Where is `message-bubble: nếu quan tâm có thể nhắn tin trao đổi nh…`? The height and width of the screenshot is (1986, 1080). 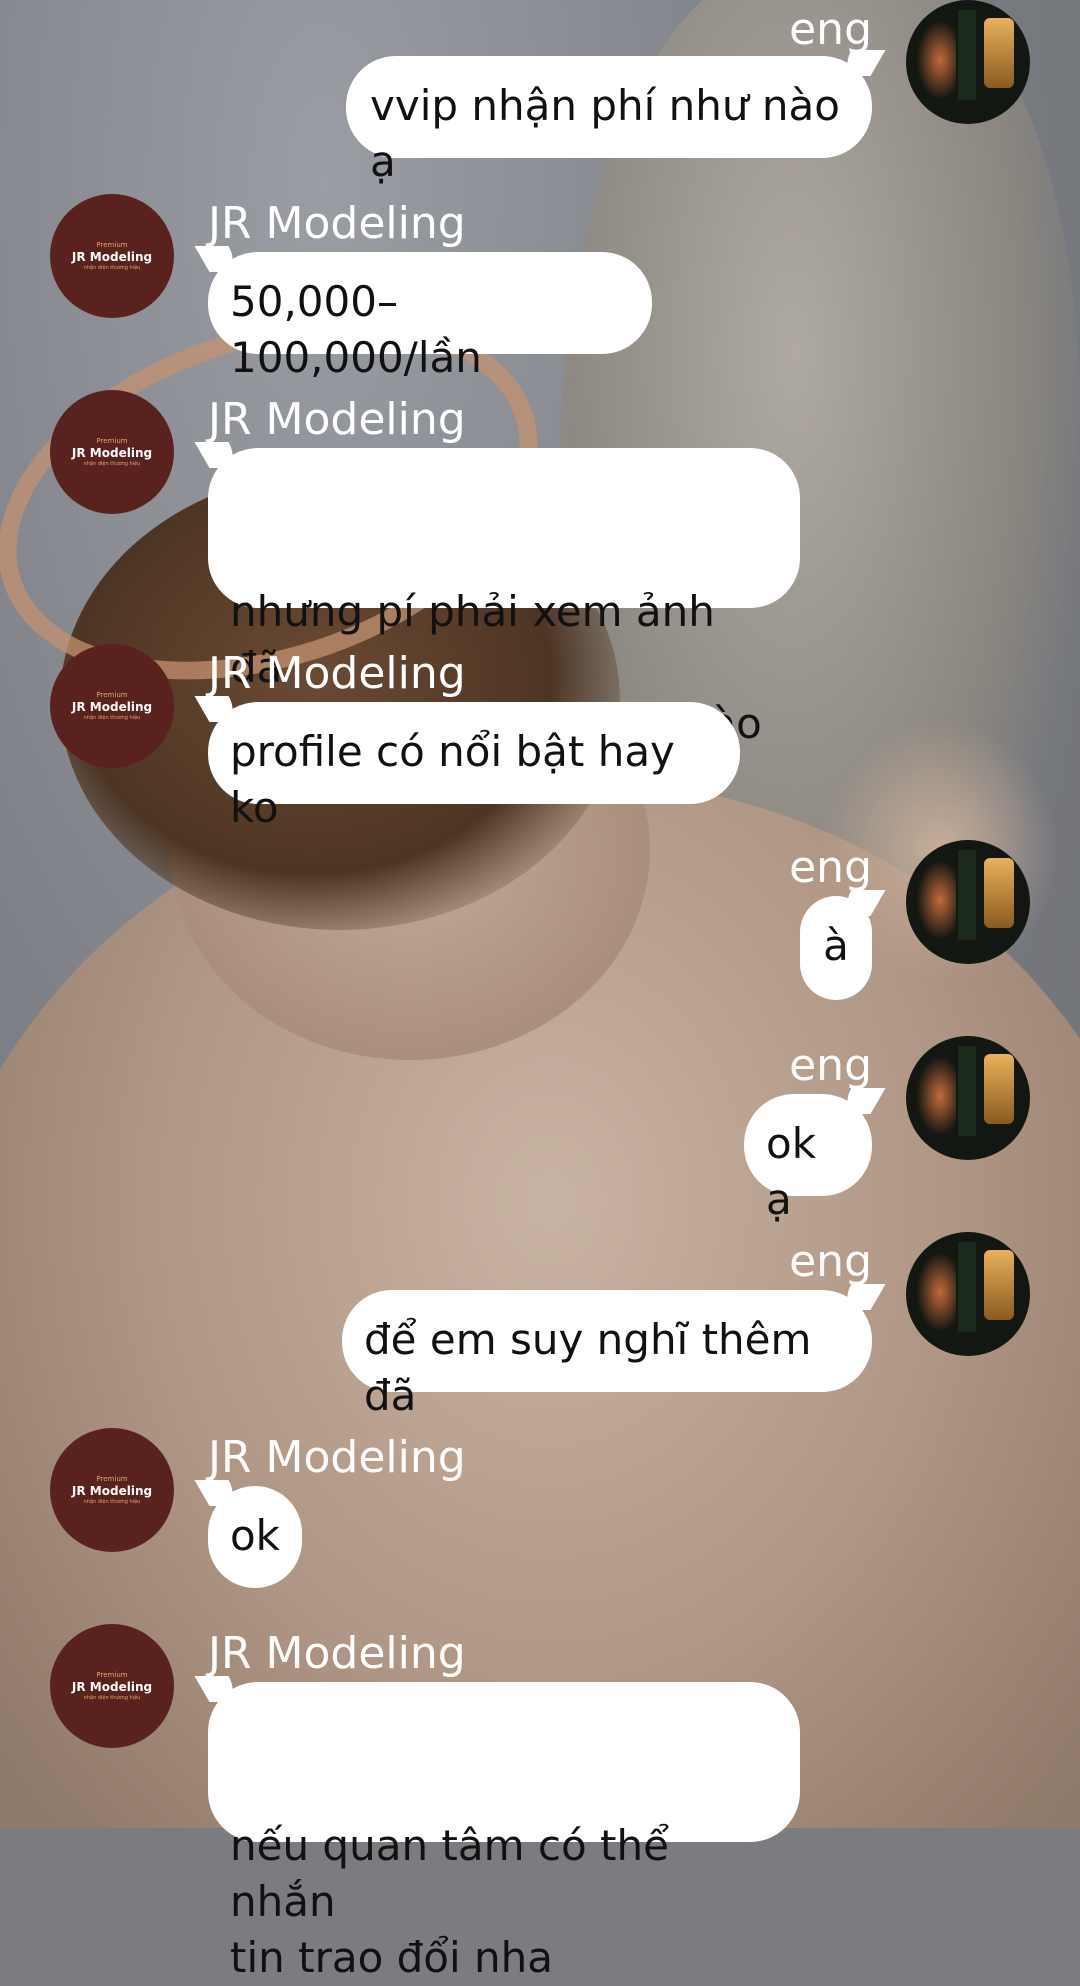 message-bubble: nếu quan tâm có thể nhắn tin trao đổi nh… is located at coordinates (497, 1829).